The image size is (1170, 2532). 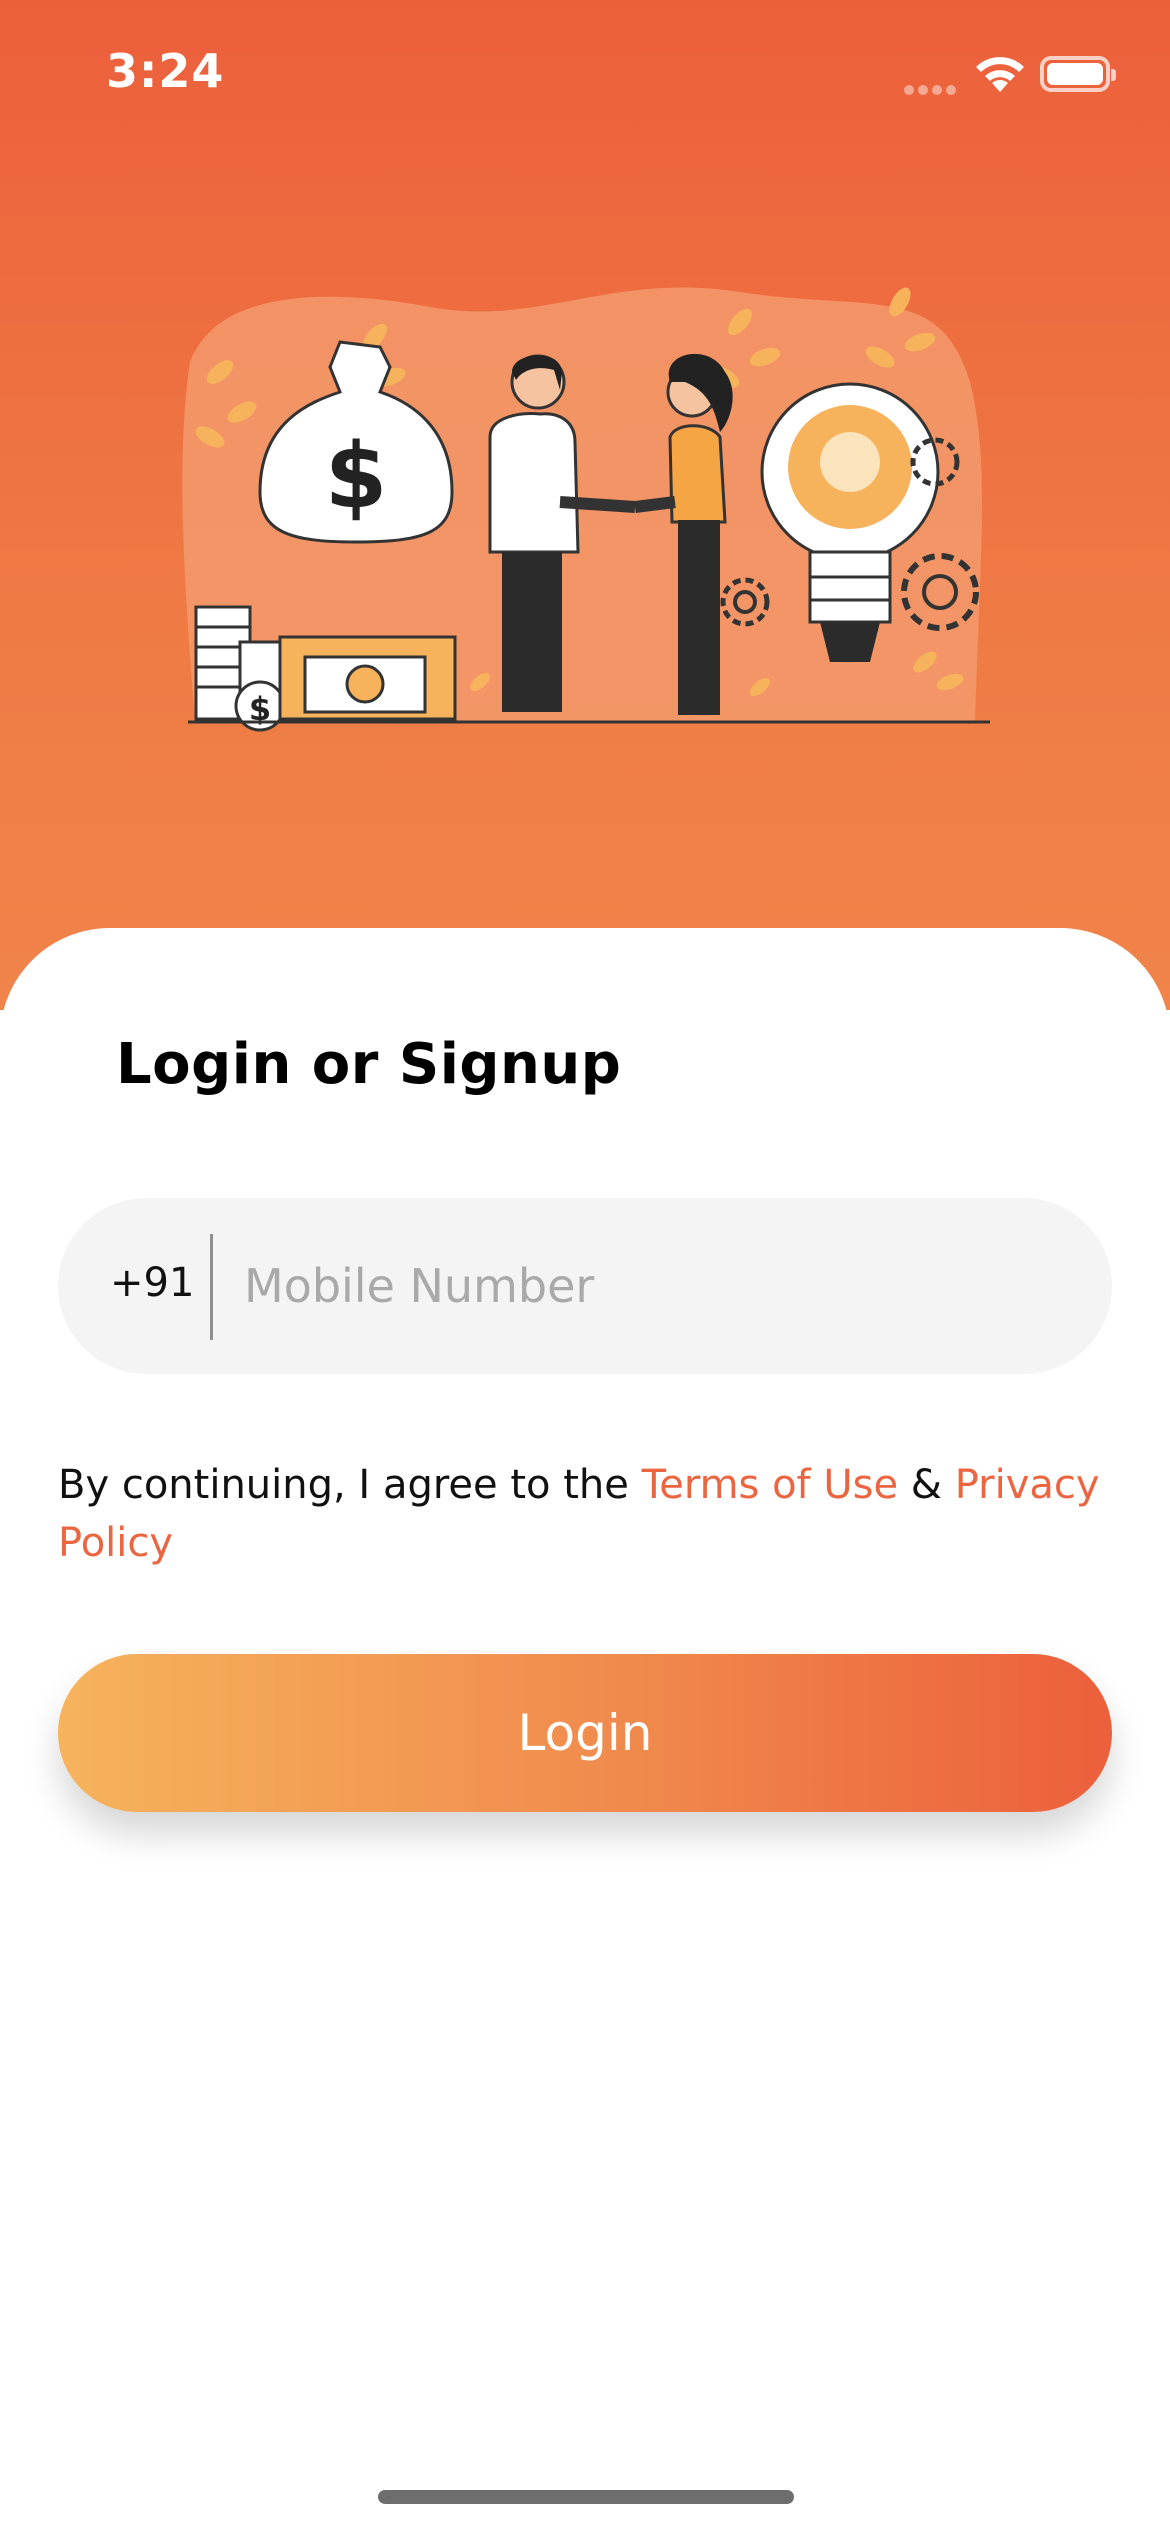 What do you see at coordinates (1000, 74) in the screenshot?
I see `wifi-icon` at bounding box center [1000, 74].